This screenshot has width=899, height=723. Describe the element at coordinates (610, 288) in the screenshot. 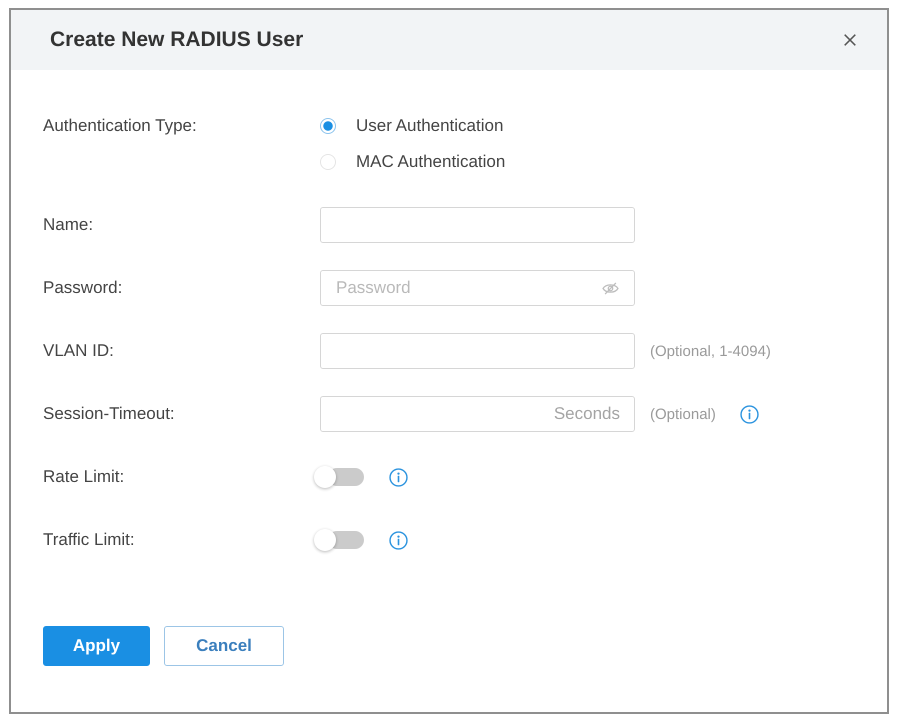

I see `eye-slash-icon` at that location.